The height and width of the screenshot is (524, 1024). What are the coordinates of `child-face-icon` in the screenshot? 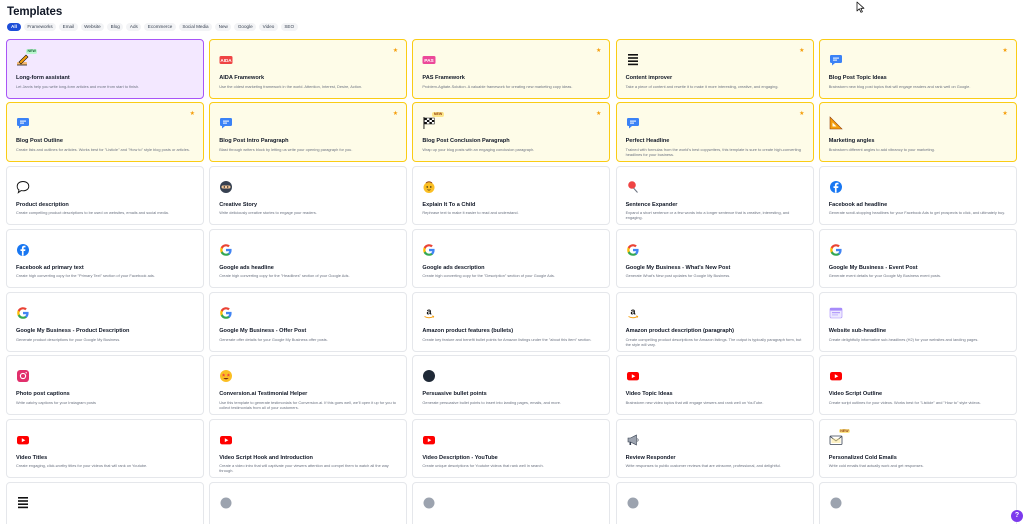 It's located at (429, 187).